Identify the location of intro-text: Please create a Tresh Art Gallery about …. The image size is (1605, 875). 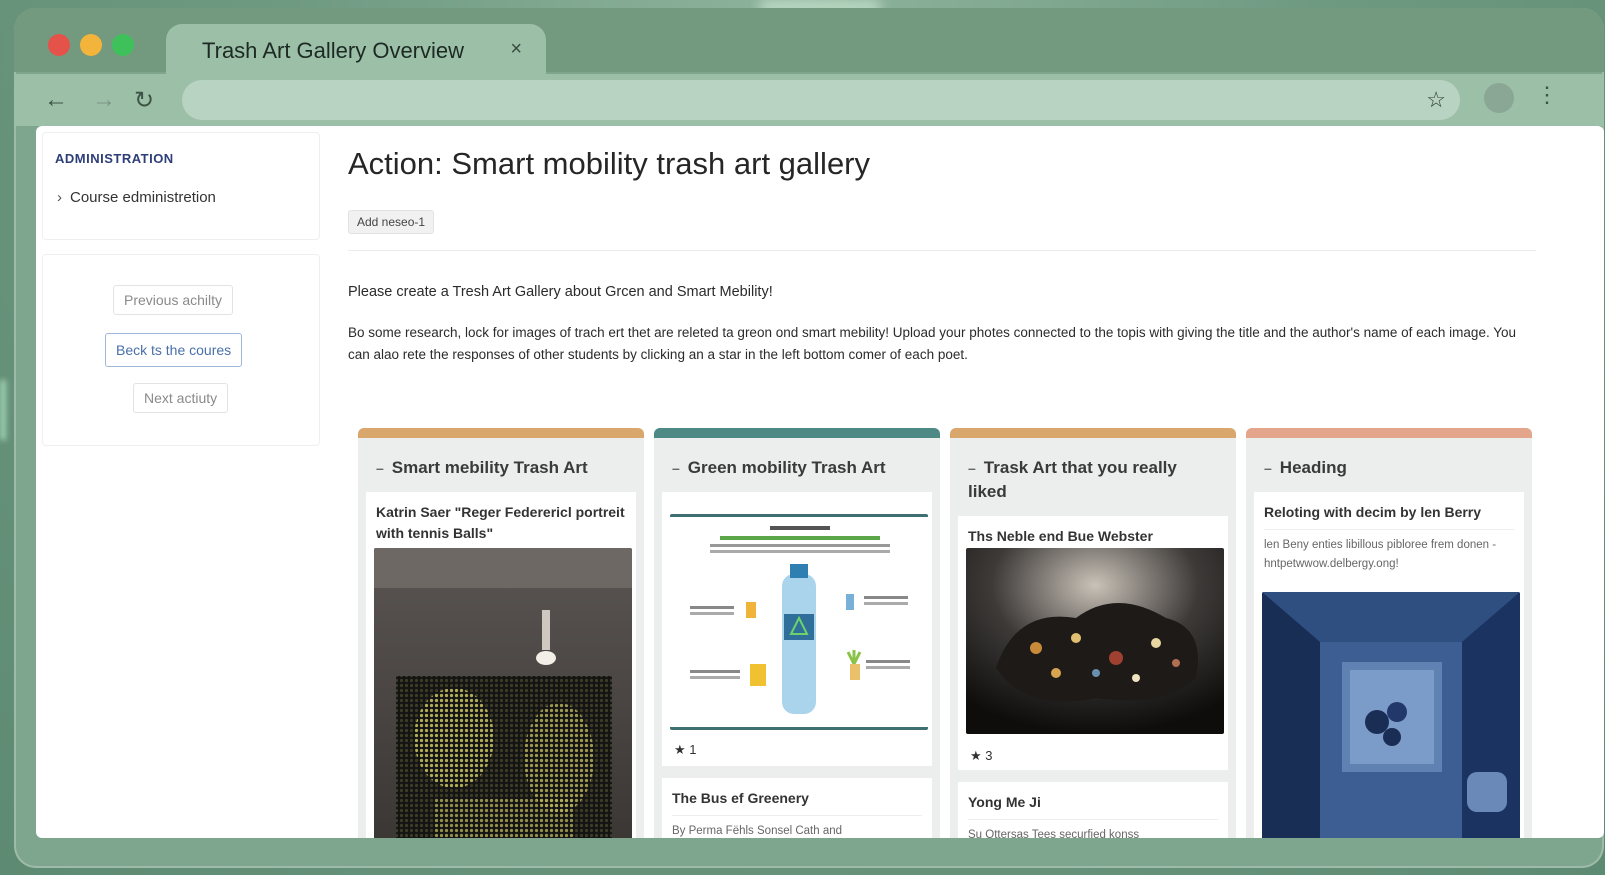
(560, 292).